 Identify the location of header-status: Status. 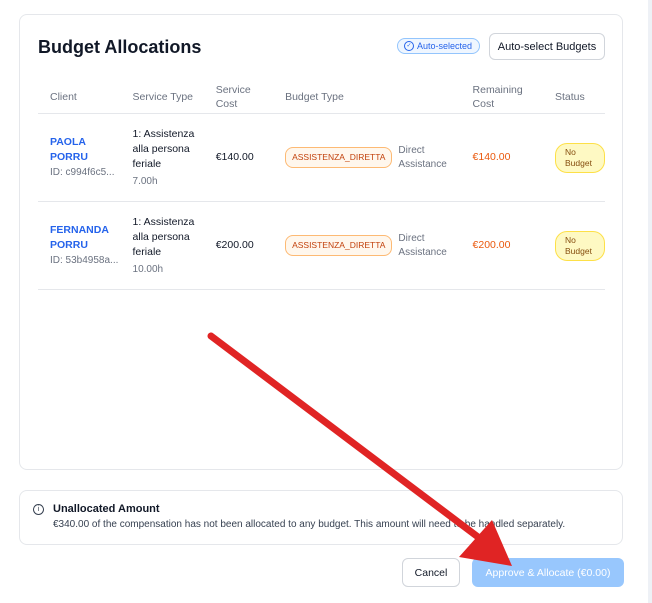
(574, 97).